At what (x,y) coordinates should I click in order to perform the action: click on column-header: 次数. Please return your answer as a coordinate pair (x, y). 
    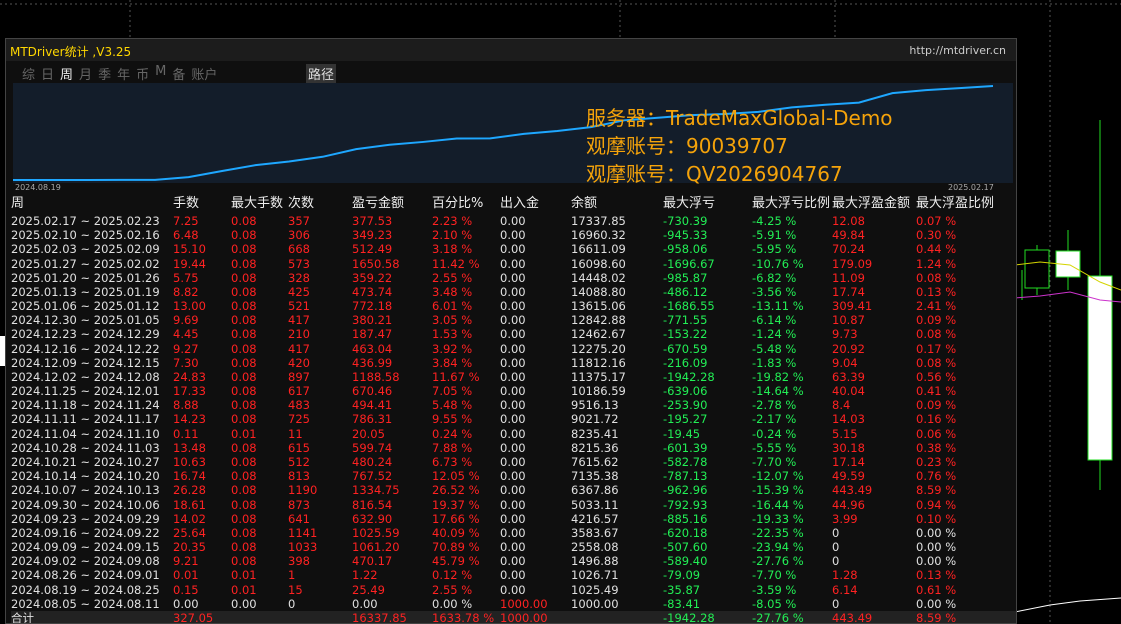
    Looking at the image, I should click on (320, 204).